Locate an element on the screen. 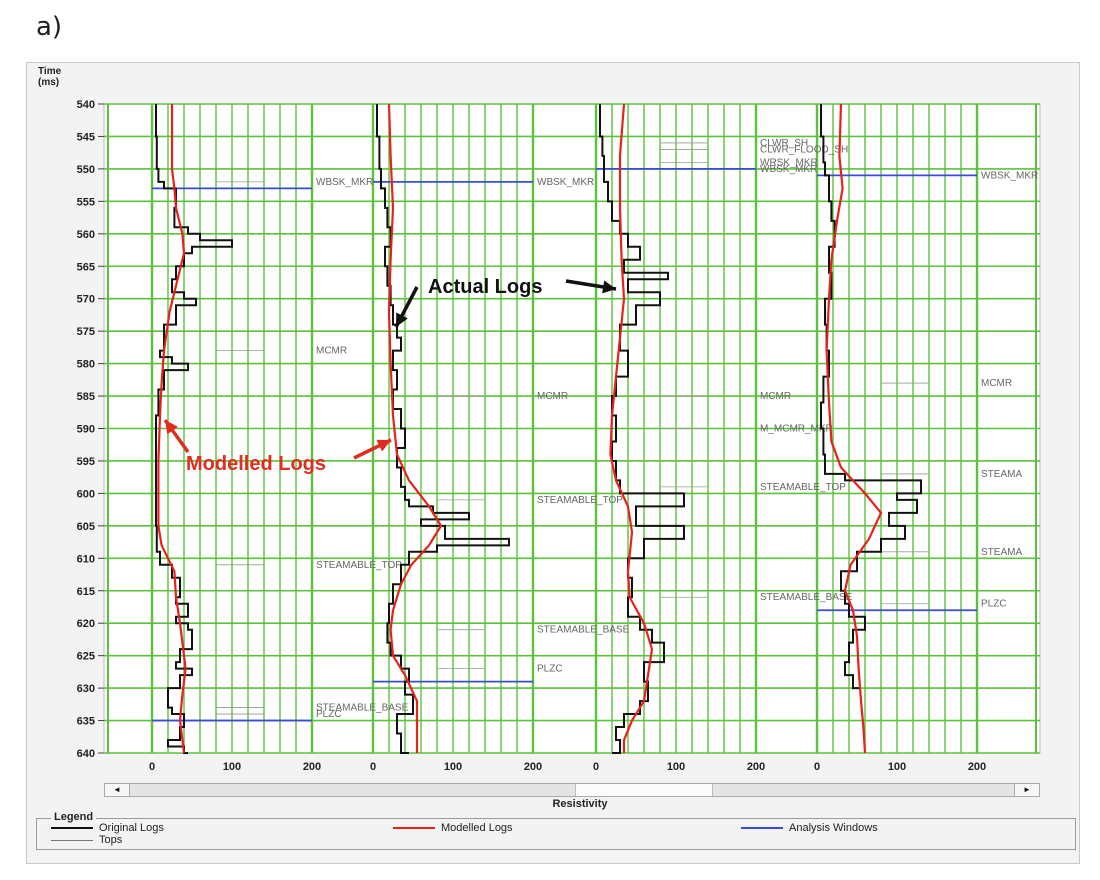 The height and width of the screenshot is (880, 1100). legend-item-tops: Tops is located at coordinates (86, 840).